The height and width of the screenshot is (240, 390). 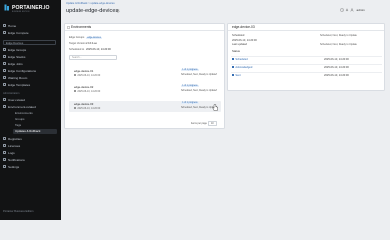 I want to click on device-updated-note: Scheduled, Next, Ready to Update, so click(x=338, y=44).